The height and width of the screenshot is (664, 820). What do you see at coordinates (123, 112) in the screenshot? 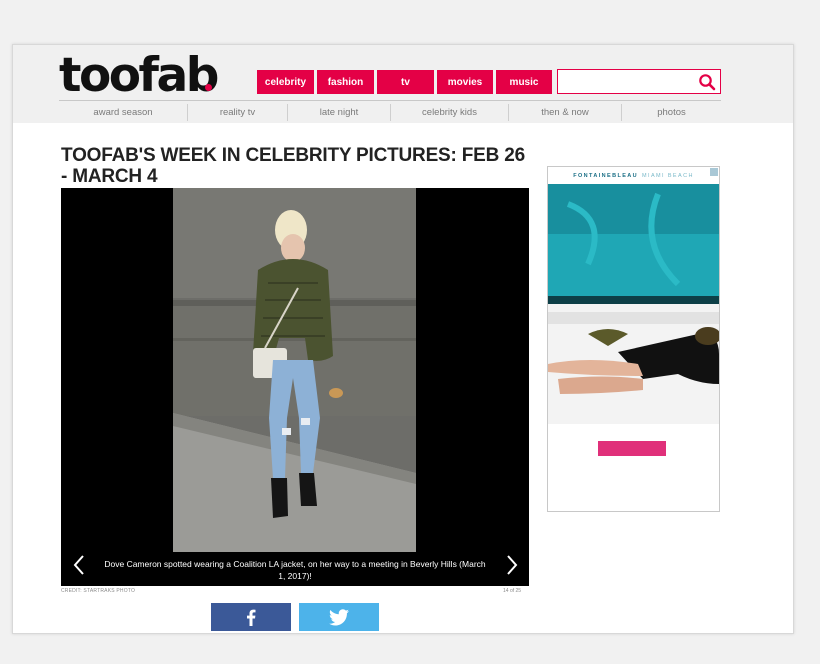
I see `subnav-award-season: award season` at bounding box center [123, 112].